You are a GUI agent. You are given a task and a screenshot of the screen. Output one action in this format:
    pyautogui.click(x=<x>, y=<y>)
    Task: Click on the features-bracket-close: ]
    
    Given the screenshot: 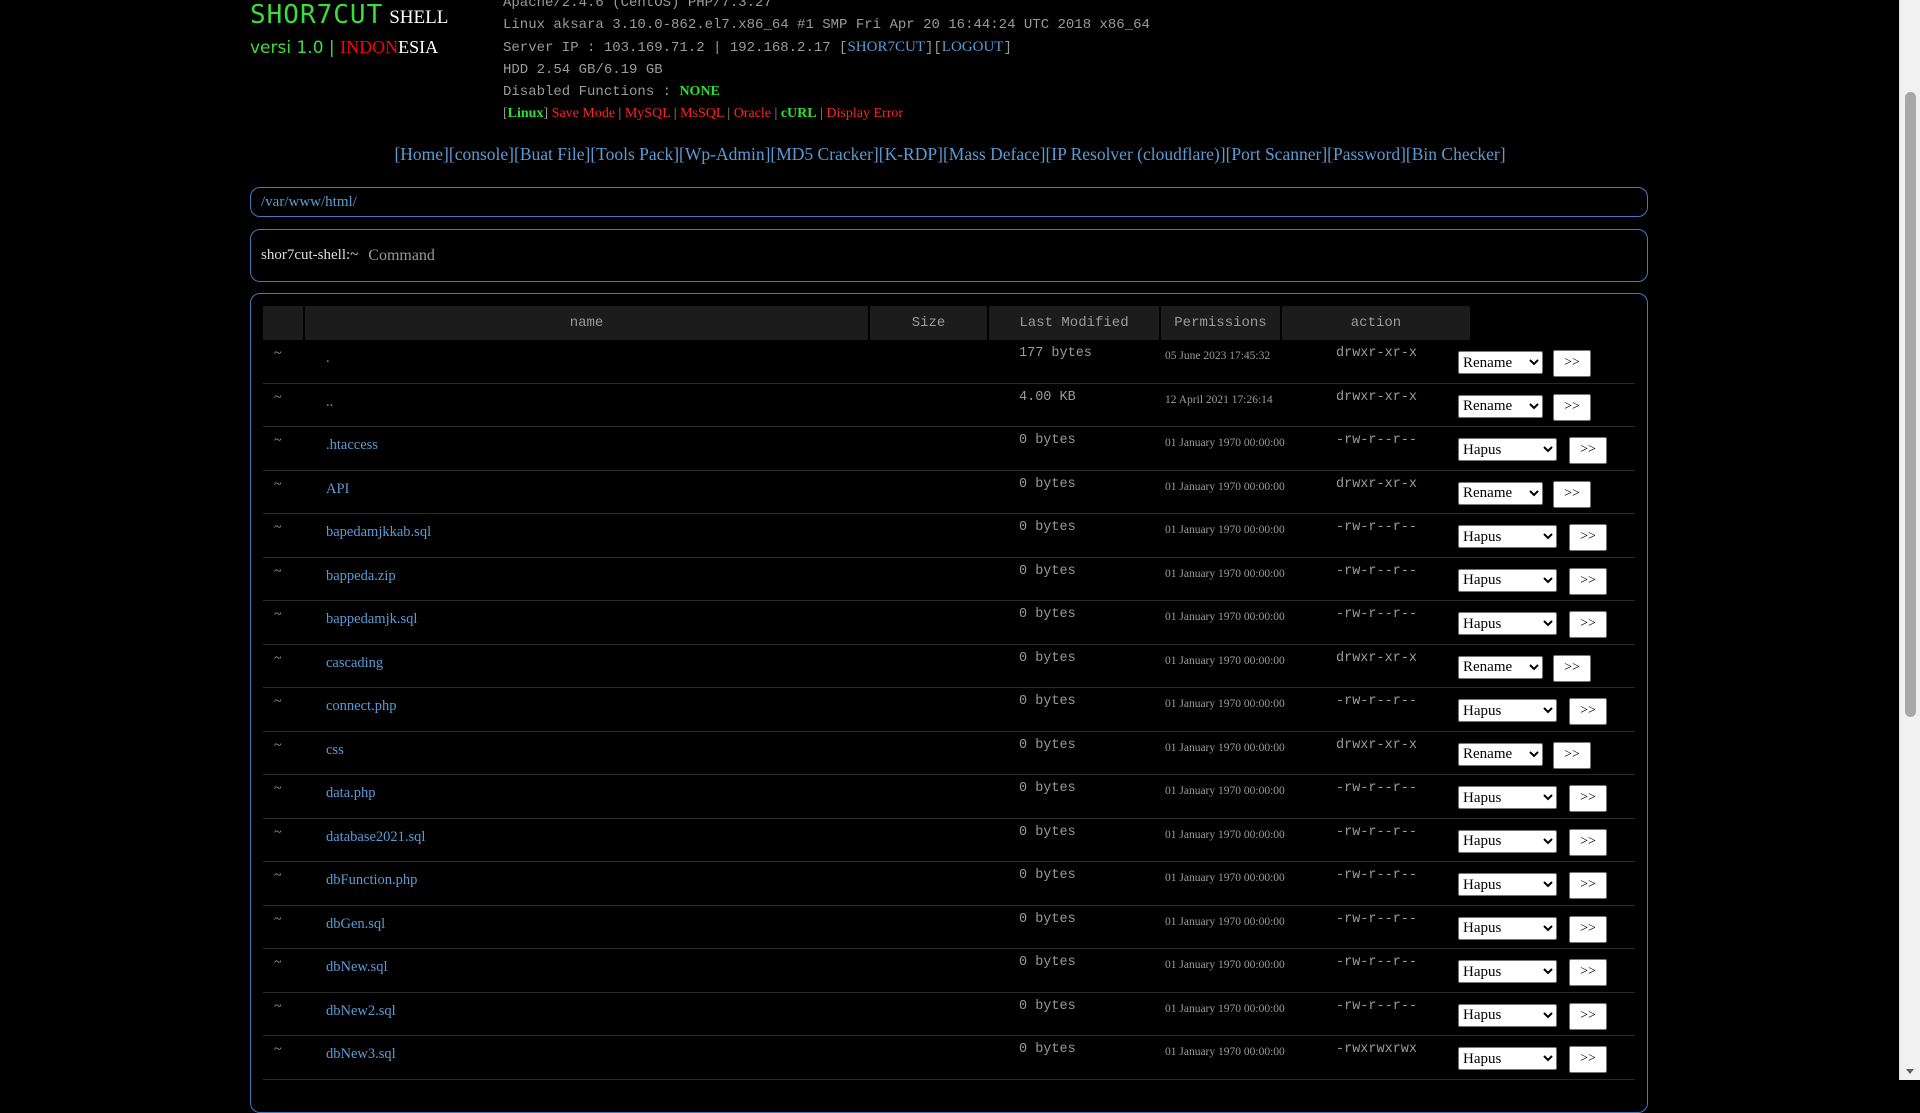 What is the action you would take?
    pyautogui.click(x=547, y=113)
    